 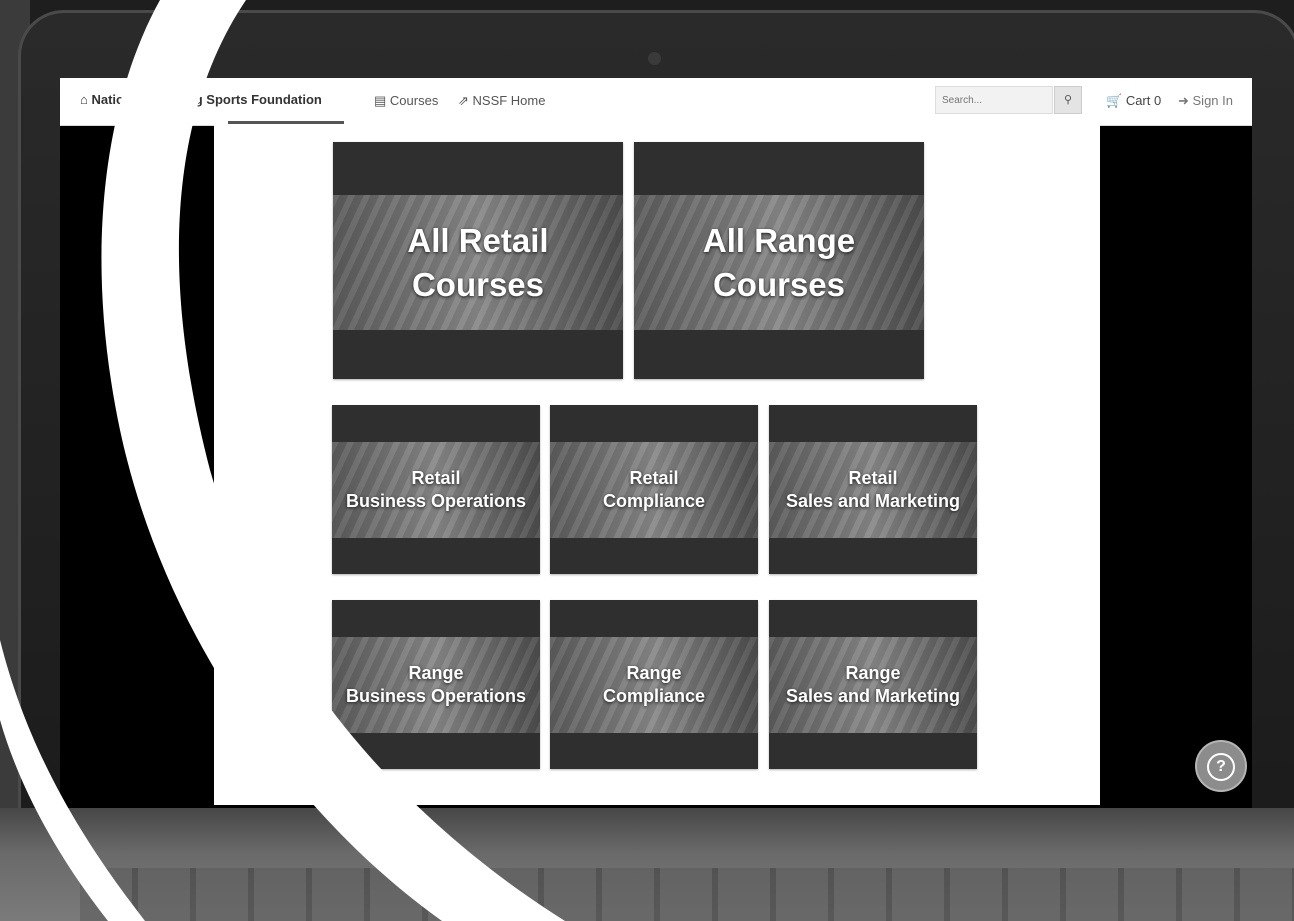 What do you see at coordinates (478, 240) in the screenshot?
I see `tile-label-line1: All Retail` at bounding box center [478, 240].